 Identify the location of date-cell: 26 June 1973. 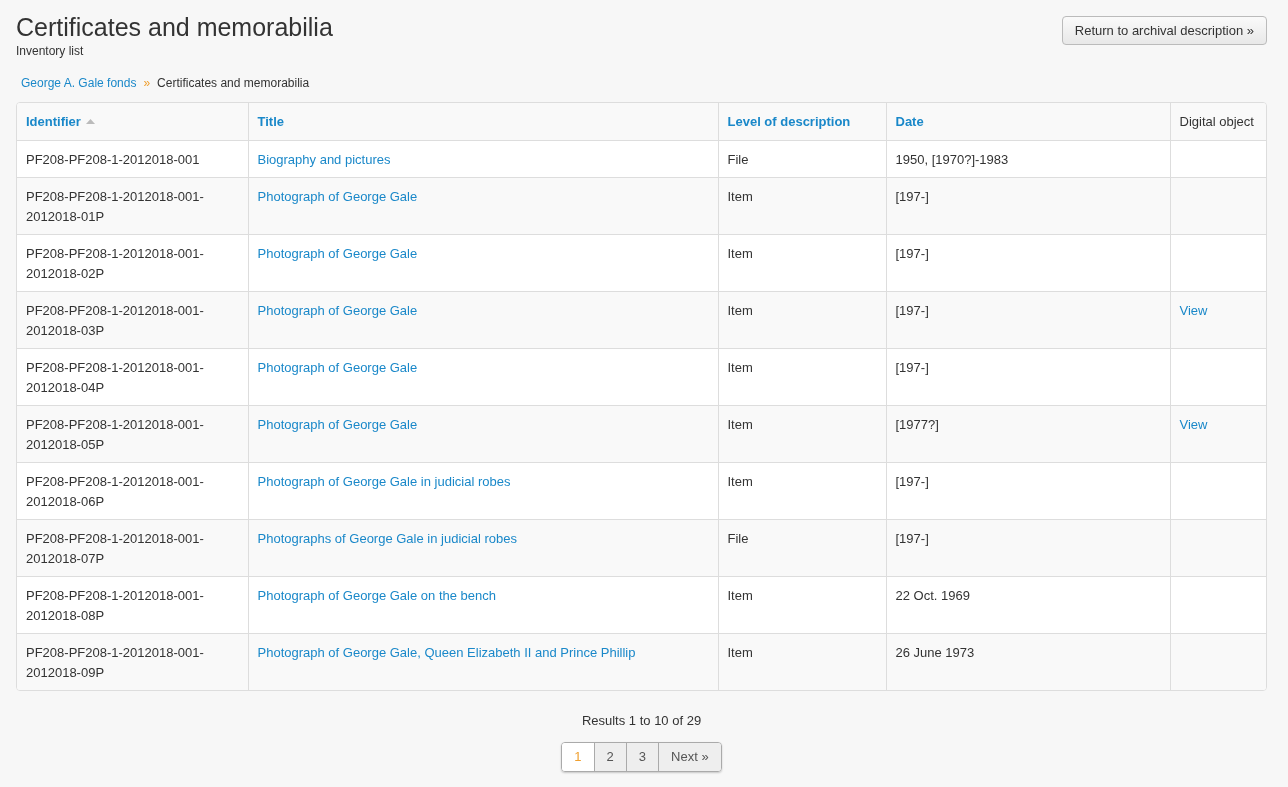
(935, 652).